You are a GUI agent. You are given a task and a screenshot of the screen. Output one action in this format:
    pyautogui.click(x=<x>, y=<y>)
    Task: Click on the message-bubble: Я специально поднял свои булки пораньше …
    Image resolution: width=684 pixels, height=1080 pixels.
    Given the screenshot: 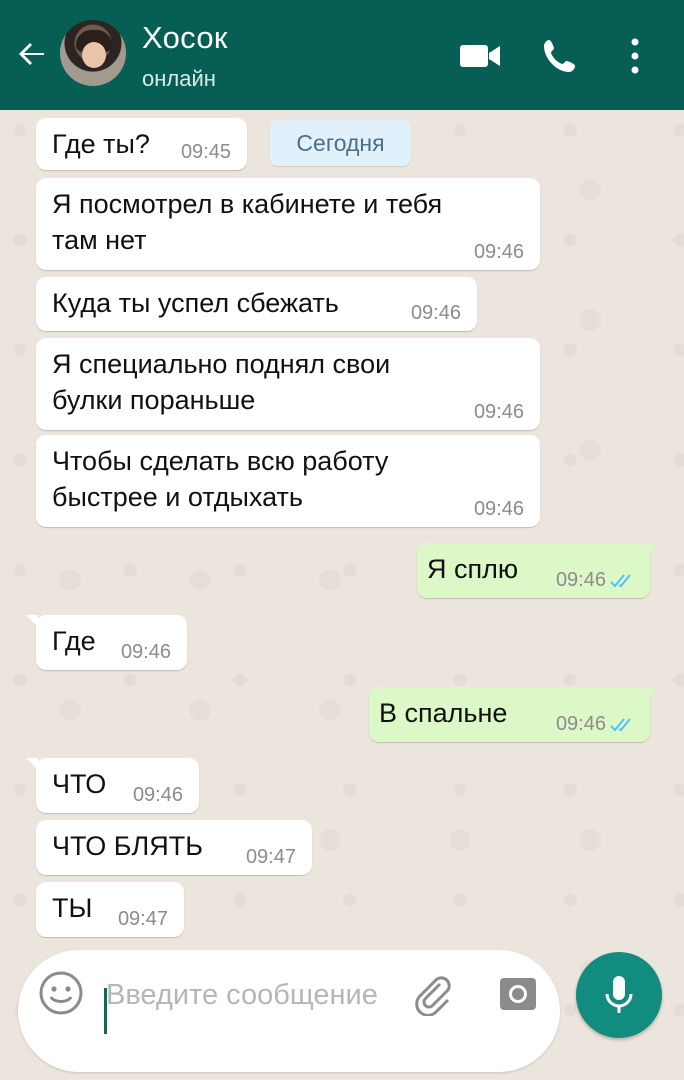 What is the action you would take?
    pyautogui.click(x=288, y=384)
    